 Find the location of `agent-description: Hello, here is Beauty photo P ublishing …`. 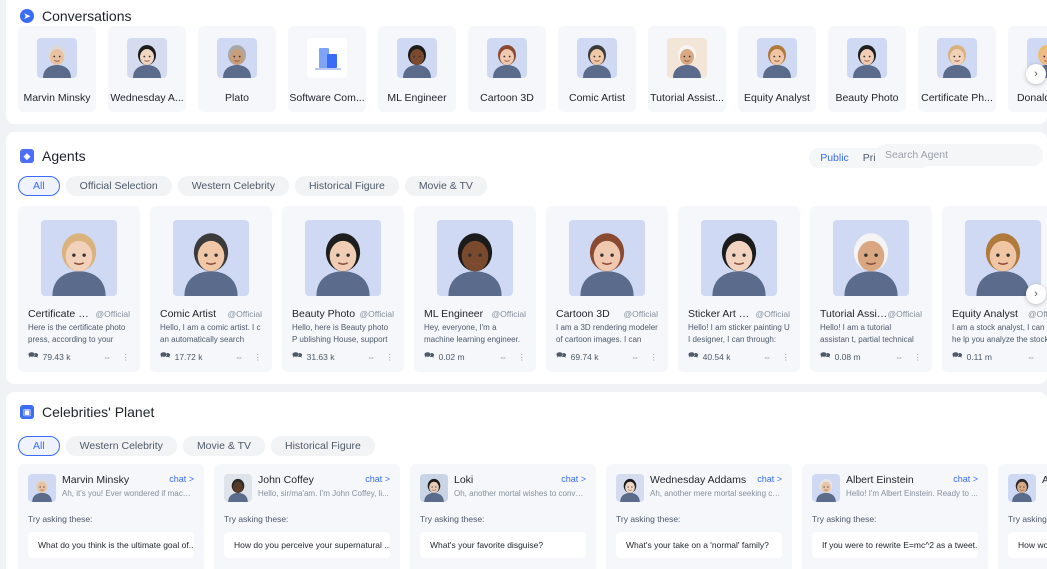

agent-description: Hello, here is Beauty photo P ublishing … is located at coordinates (340, 333).